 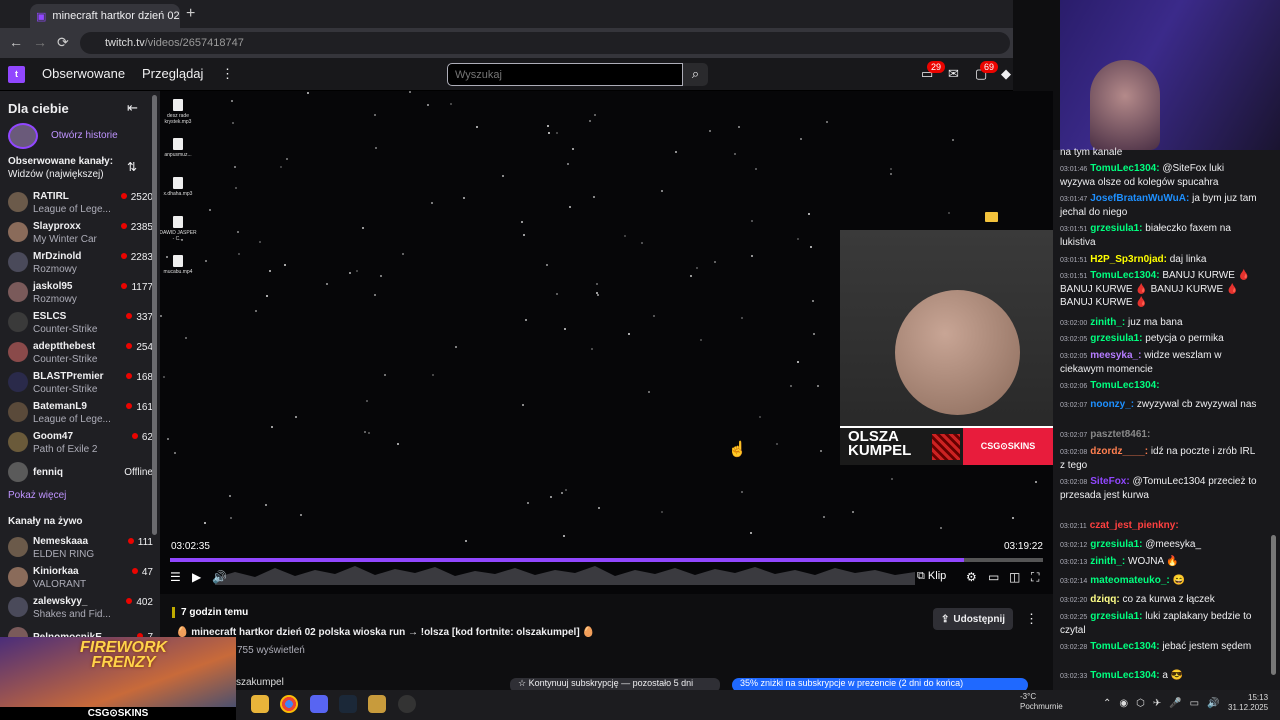 I want to click on browser-tab: ▣ minecraft hartkor dzień 02 p ✕, so click(x=105, y=16).